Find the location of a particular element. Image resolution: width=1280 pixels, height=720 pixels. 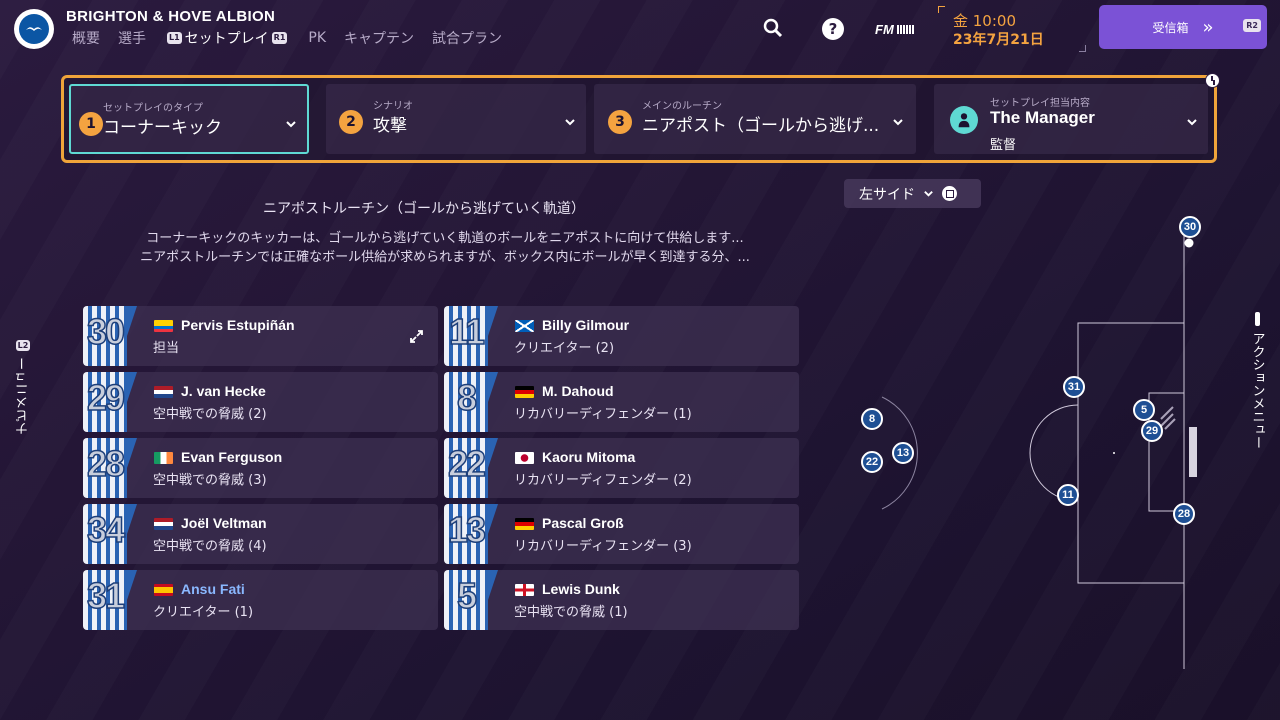

scenario-dropdown: 2 シナリオ 攻撃 is located at coordinates (456, 119).